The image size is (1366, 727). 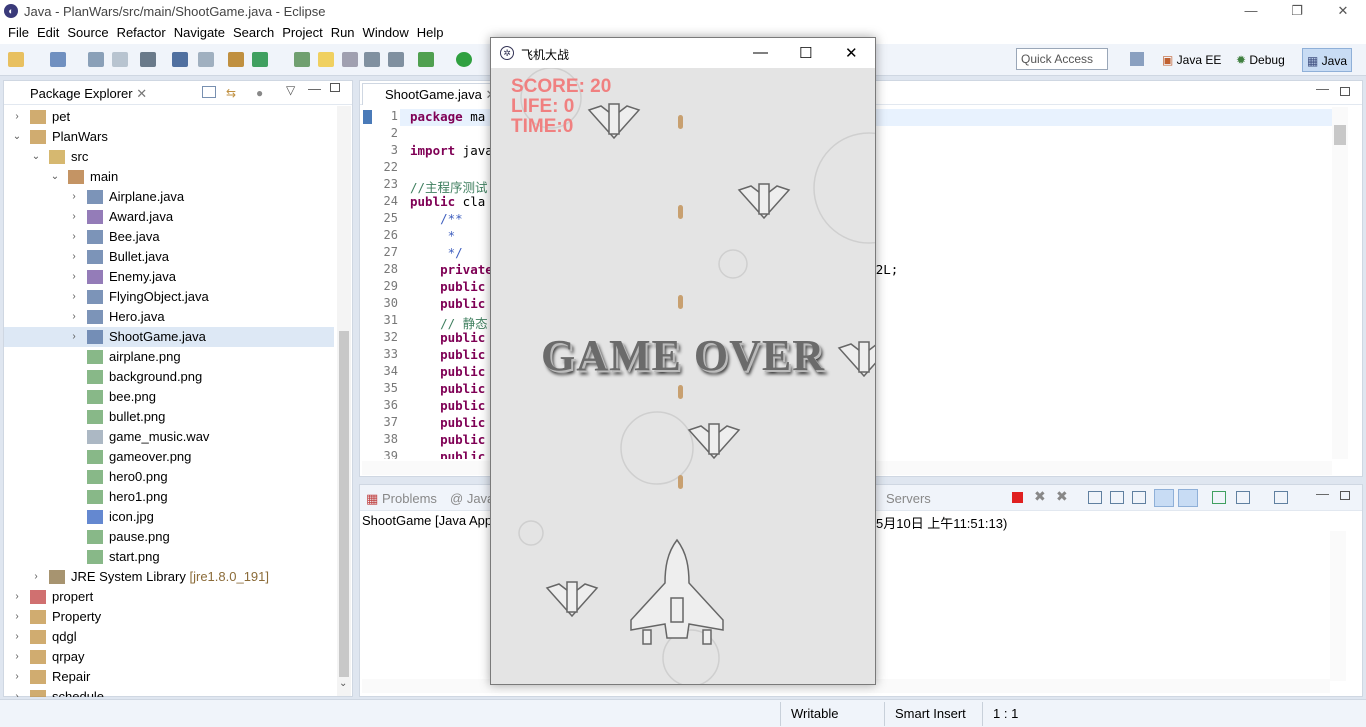 I want to click on highlight-icon, so click(x=326, y=59).